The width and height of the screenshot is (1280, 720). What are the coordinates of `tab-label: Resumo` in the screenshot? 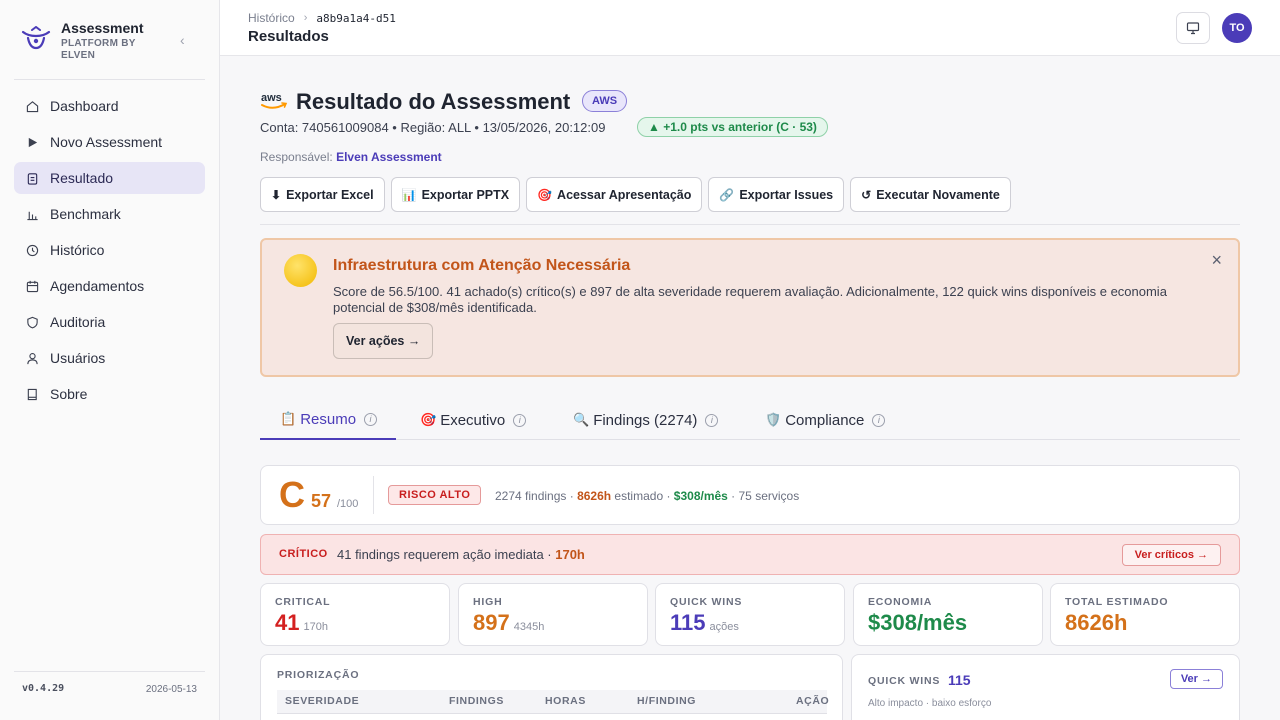 It's located at (328, 419).